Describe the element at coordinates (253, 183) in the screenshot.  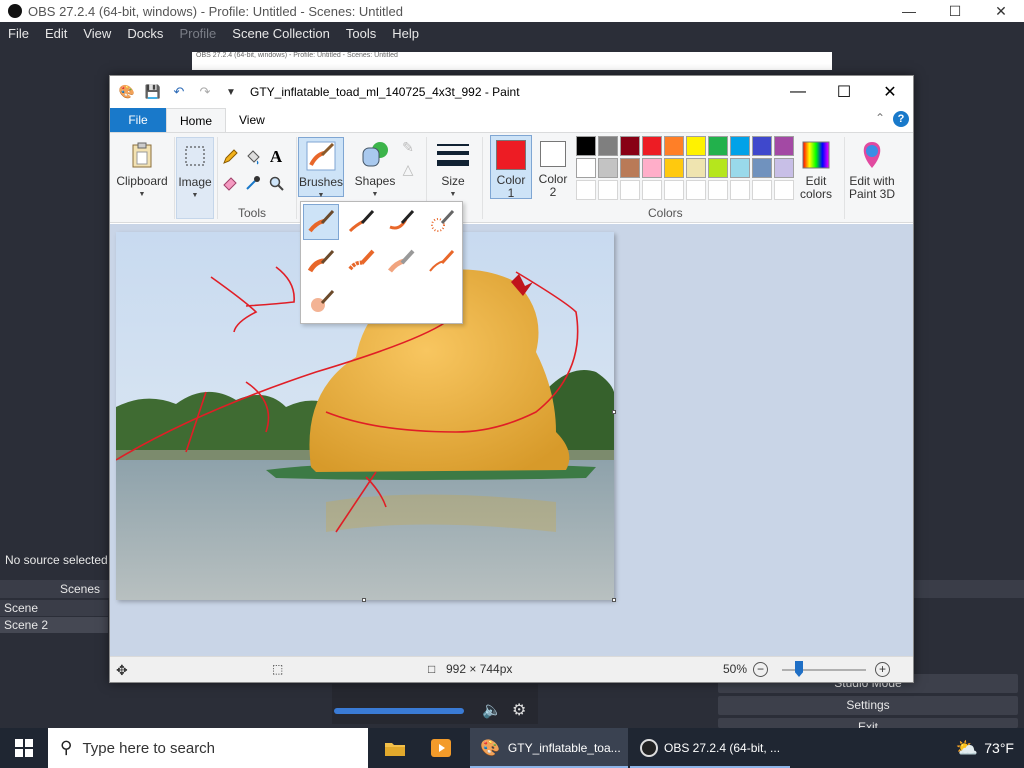
I see `color-picker-icon` at that location.